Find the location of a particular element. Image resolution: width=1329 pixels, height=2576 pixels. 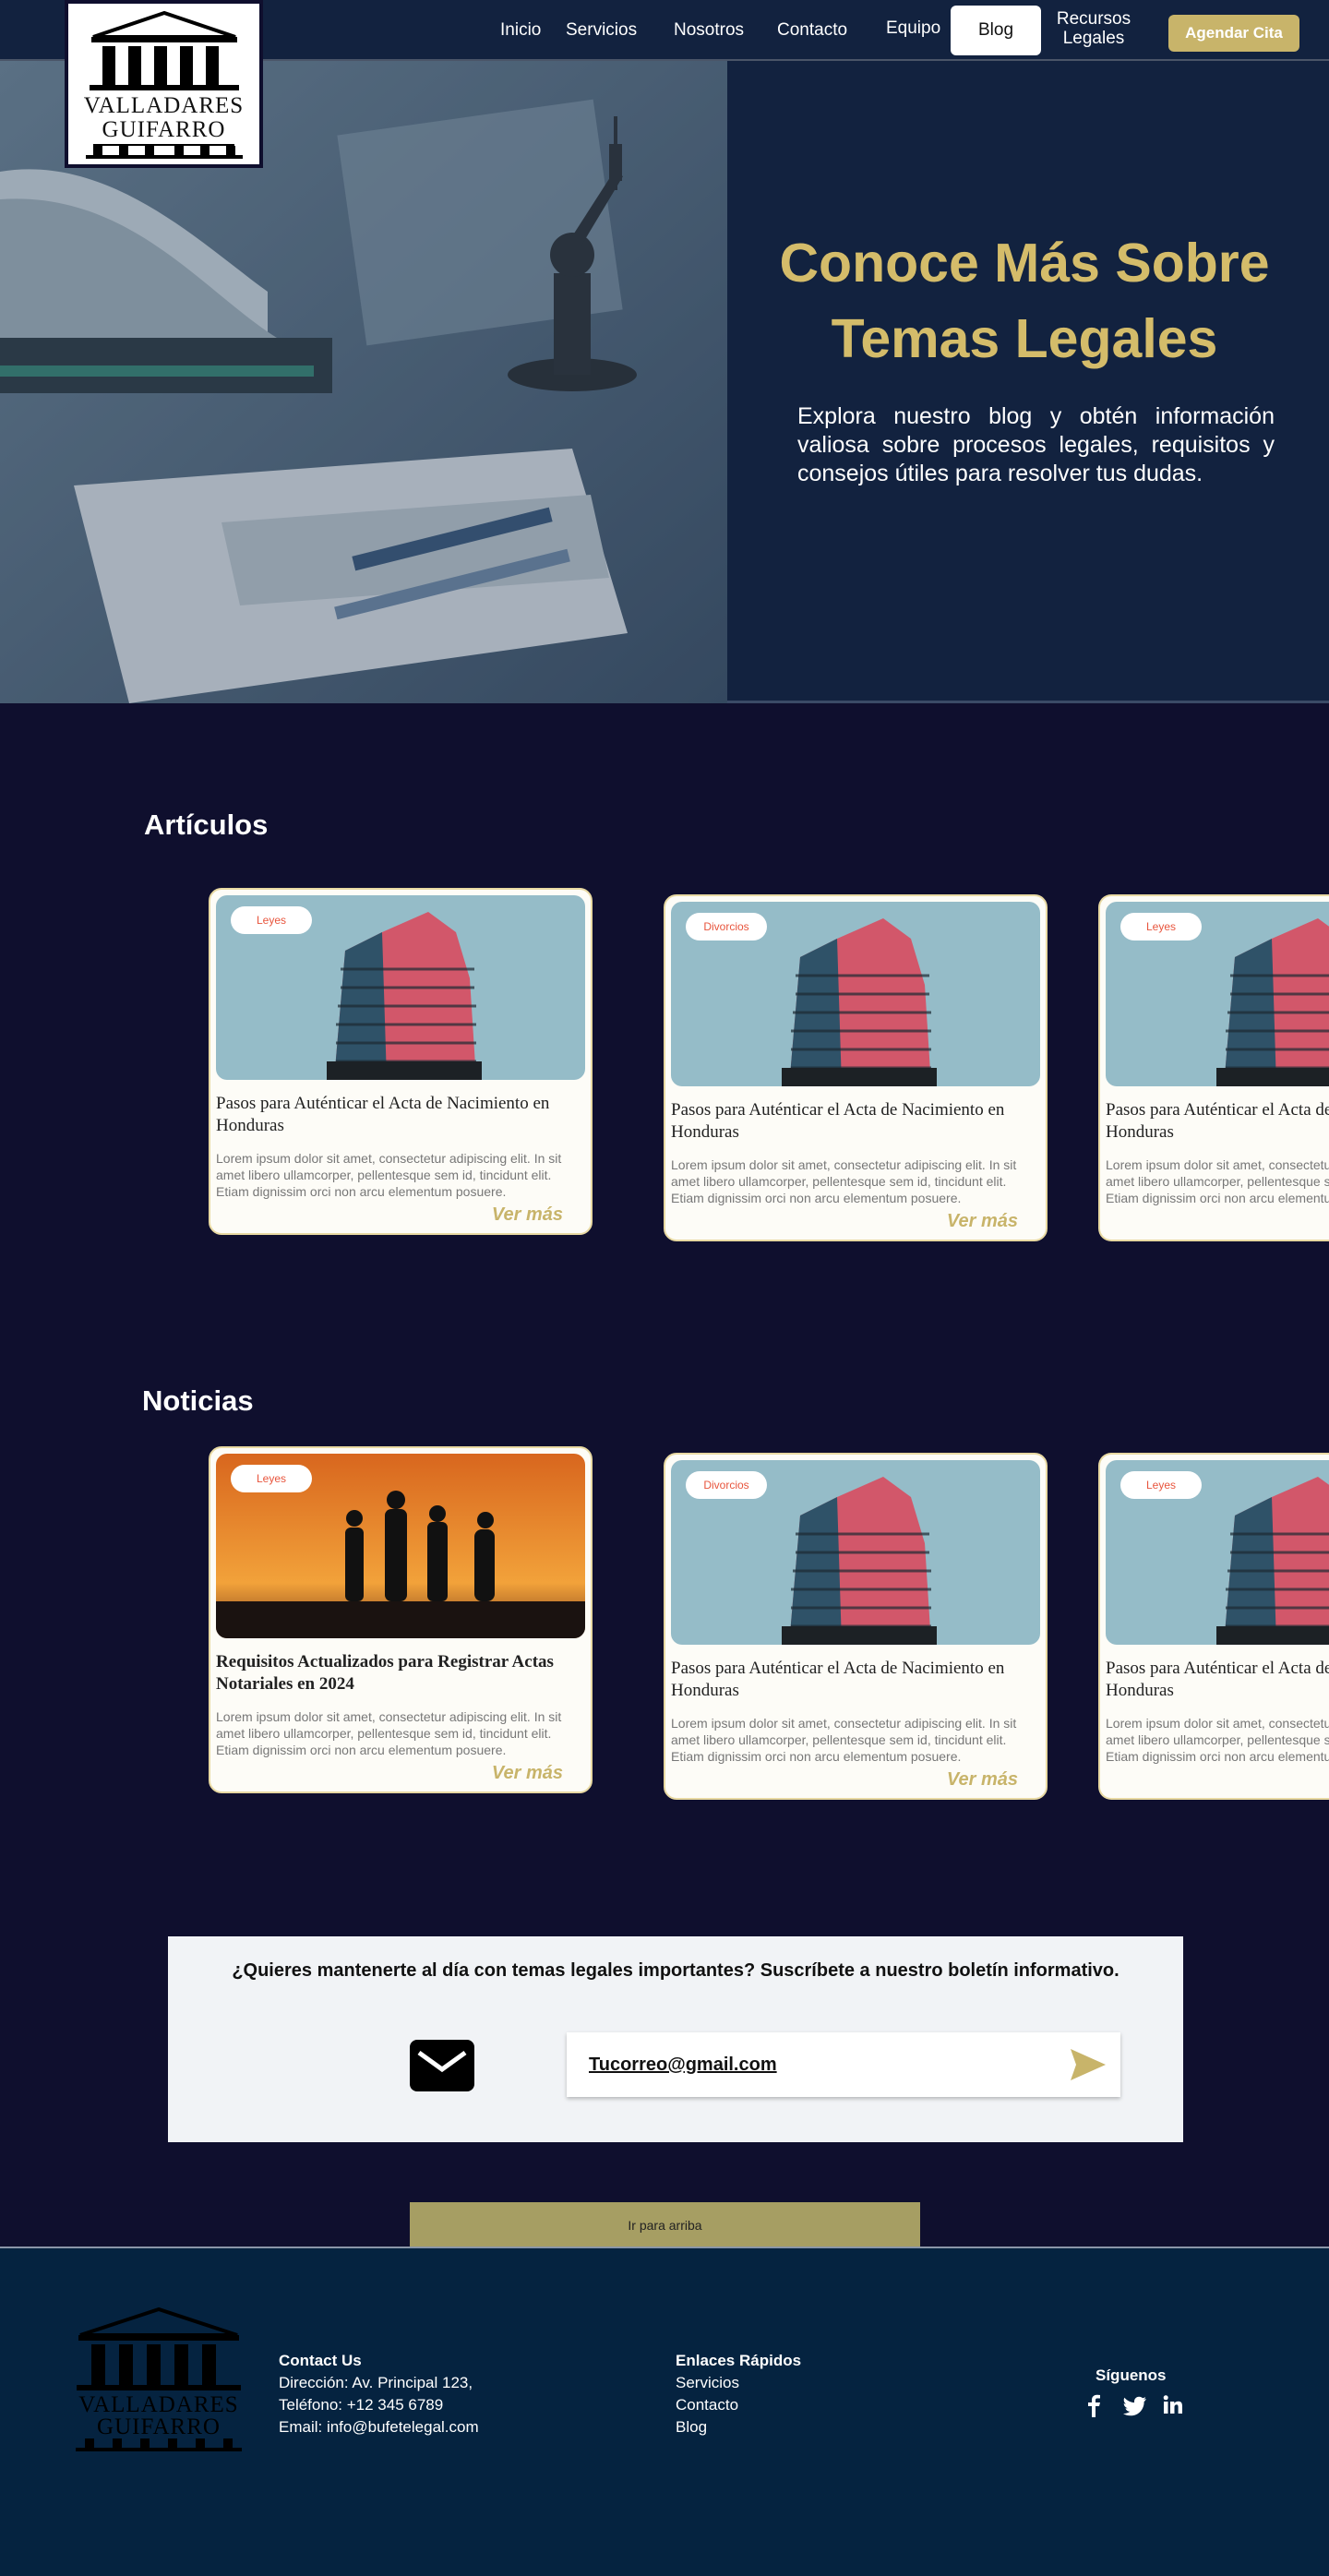

footer-link-servicios: Servicios is located at coordinates (708, 2383).